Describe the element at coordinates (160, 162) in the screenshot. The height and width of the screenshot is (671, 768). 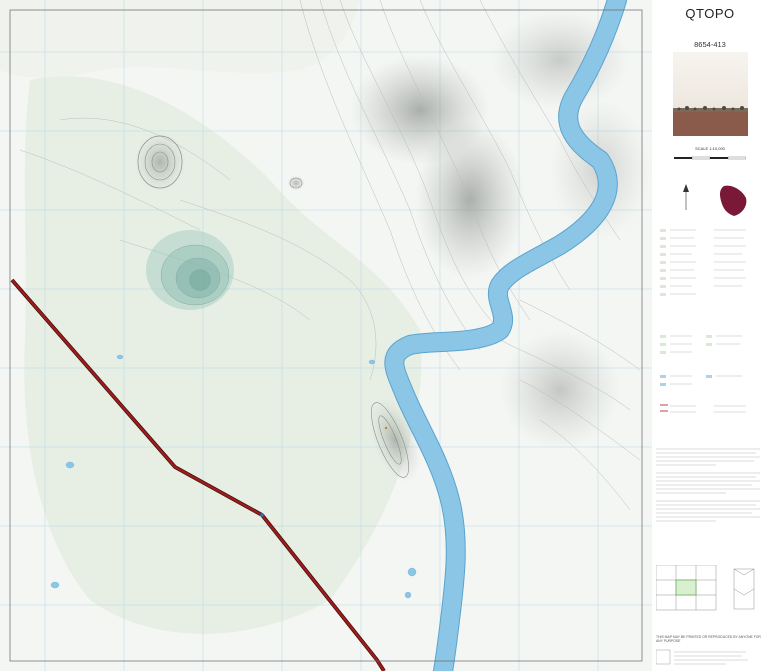
I see `hill-north-west` at that location.